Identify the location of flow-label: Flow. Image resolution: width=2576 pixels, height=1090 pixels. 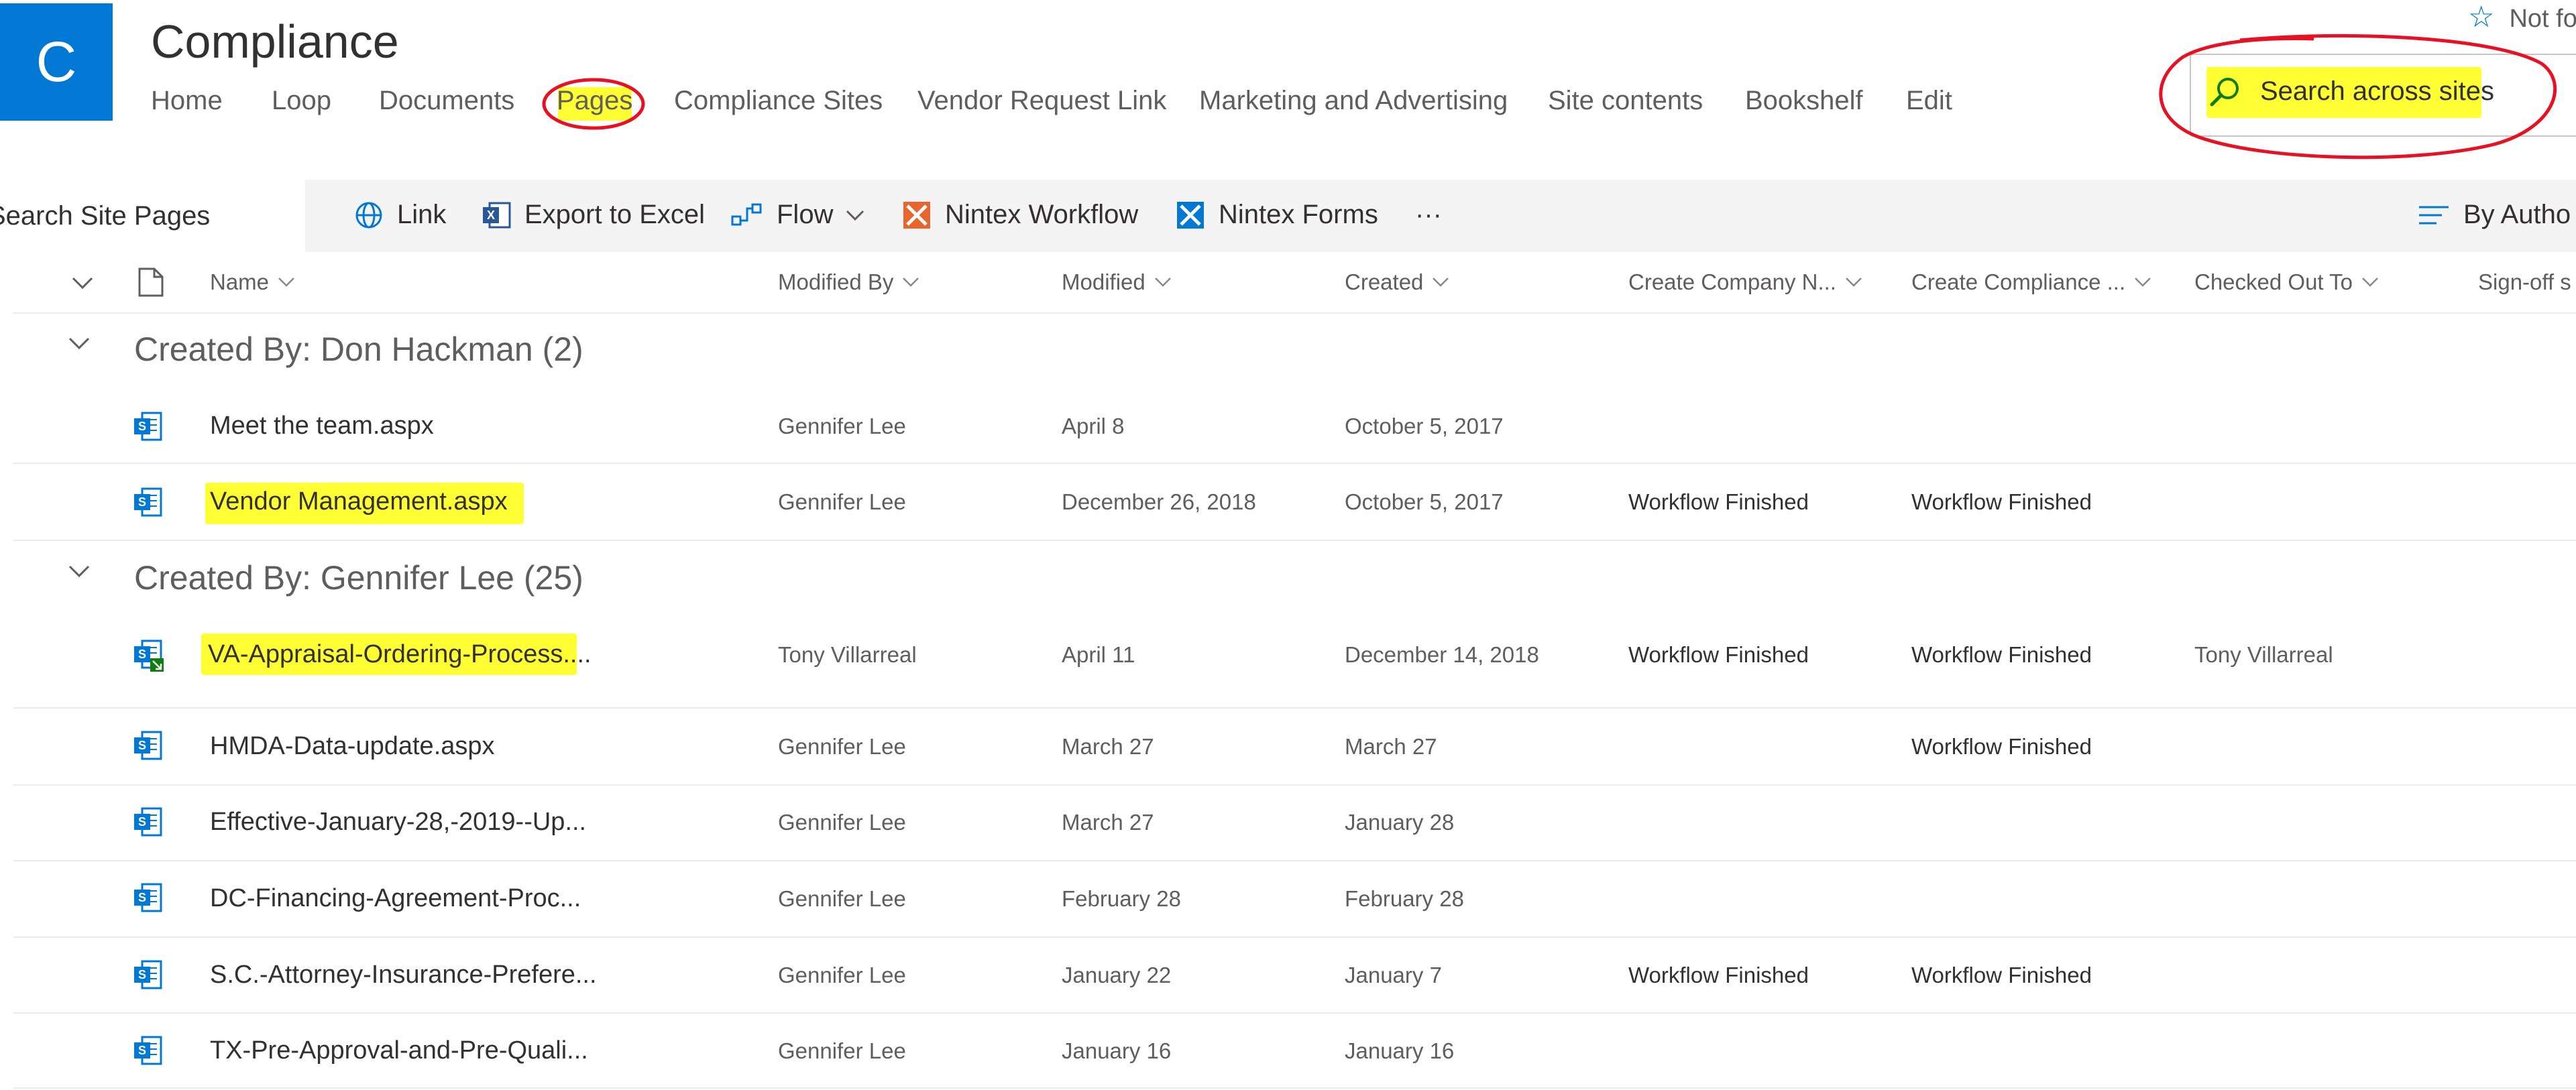
(805, 215).